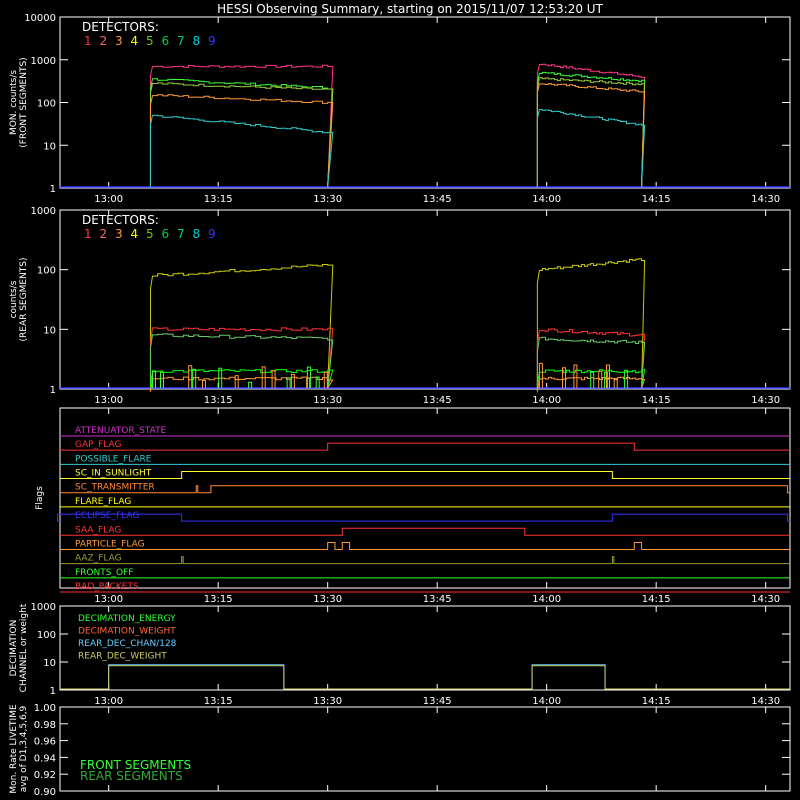  Describe the element at coordinates (45, 758) in the screenshot. I see `y-tick-label: 0.94` at that location.